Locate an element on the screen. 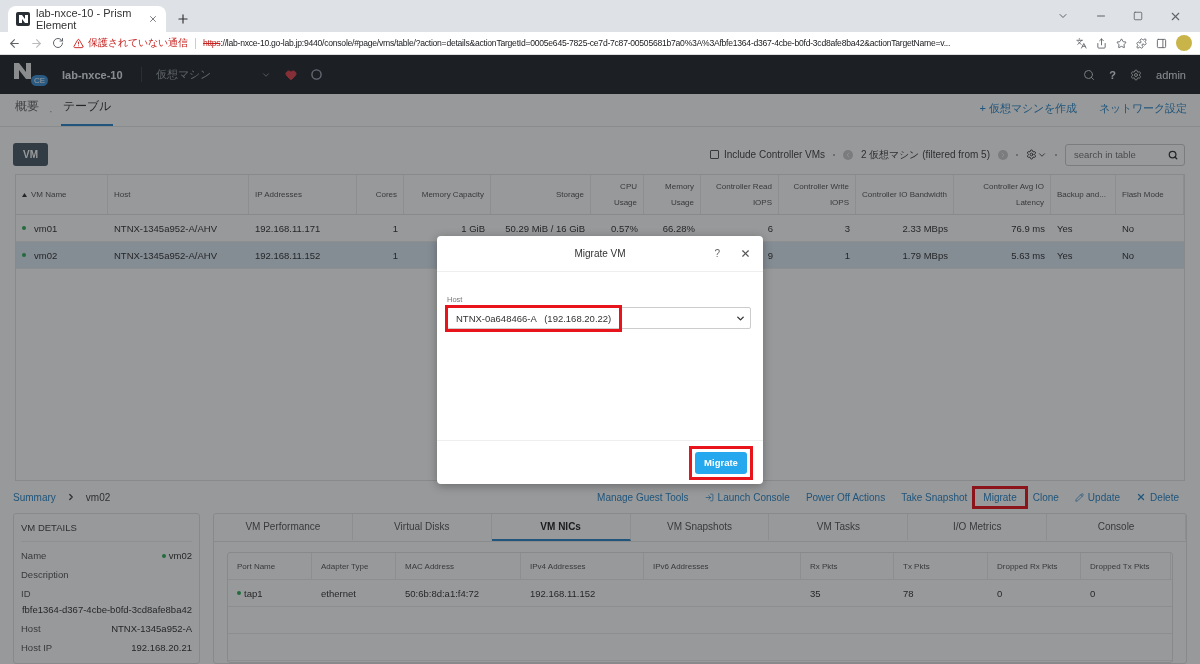 The height and width of the screenshot is (664, 1200). column-header: Memory Usage is located at coordinates (672, 194).